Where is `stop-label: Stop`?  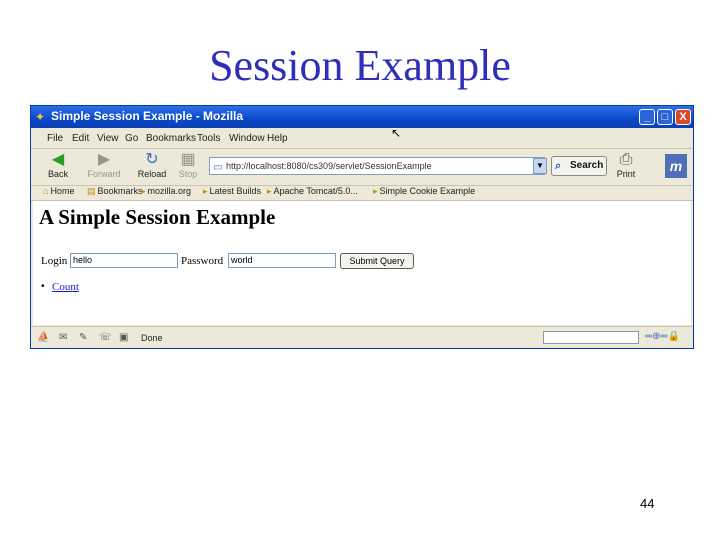 stop-label: Stop is located at coordinates (188, 174).